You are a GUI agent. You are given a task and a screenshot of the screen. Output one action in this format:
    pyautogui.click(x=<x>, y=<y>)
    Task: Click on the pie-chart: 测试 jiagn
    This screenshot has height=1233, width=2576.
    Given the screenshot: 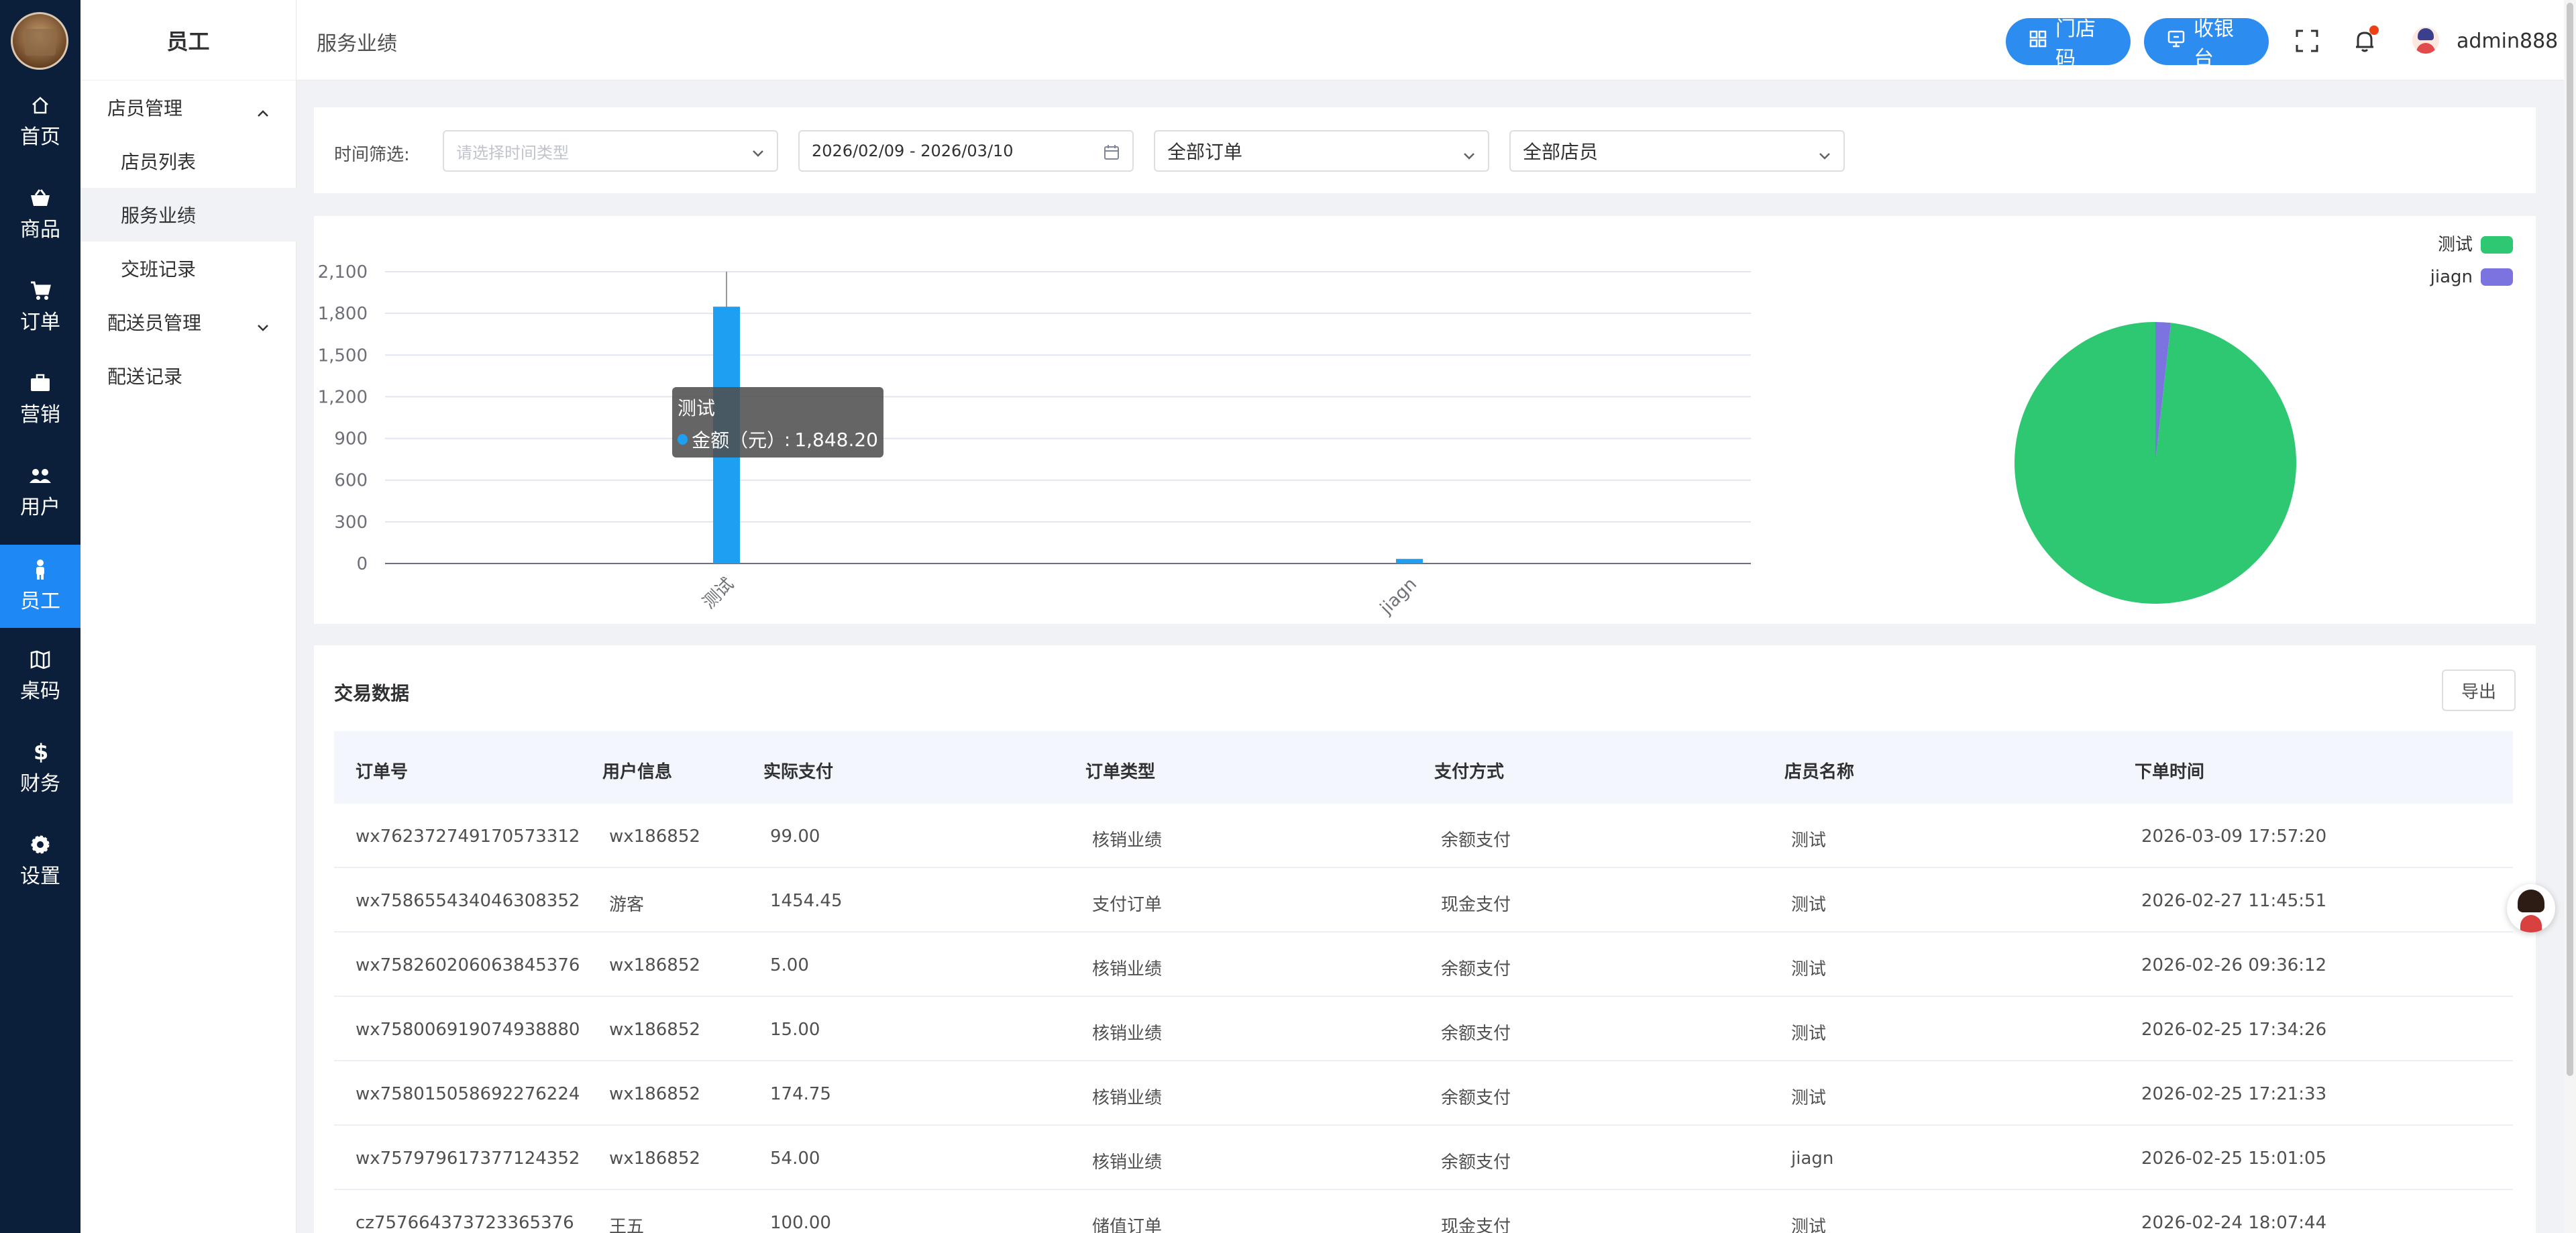 What is the action you would take?
    pyautogui.click(x=2264, y=419)
    